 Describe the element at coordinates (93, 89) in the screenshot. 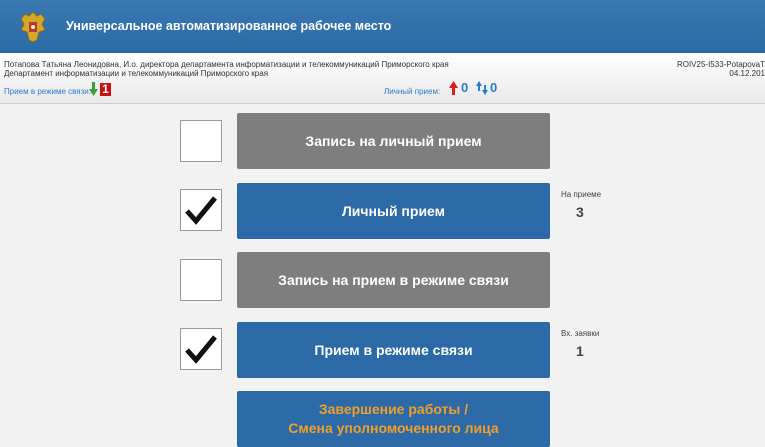

I see `arrow-down-green-icon` at that location.